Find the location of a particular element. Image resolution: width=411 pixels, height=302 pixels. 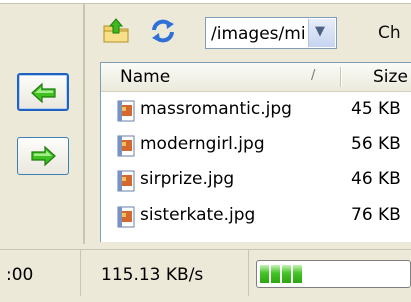

folder-up-icon is located at coordinates (116, 31).